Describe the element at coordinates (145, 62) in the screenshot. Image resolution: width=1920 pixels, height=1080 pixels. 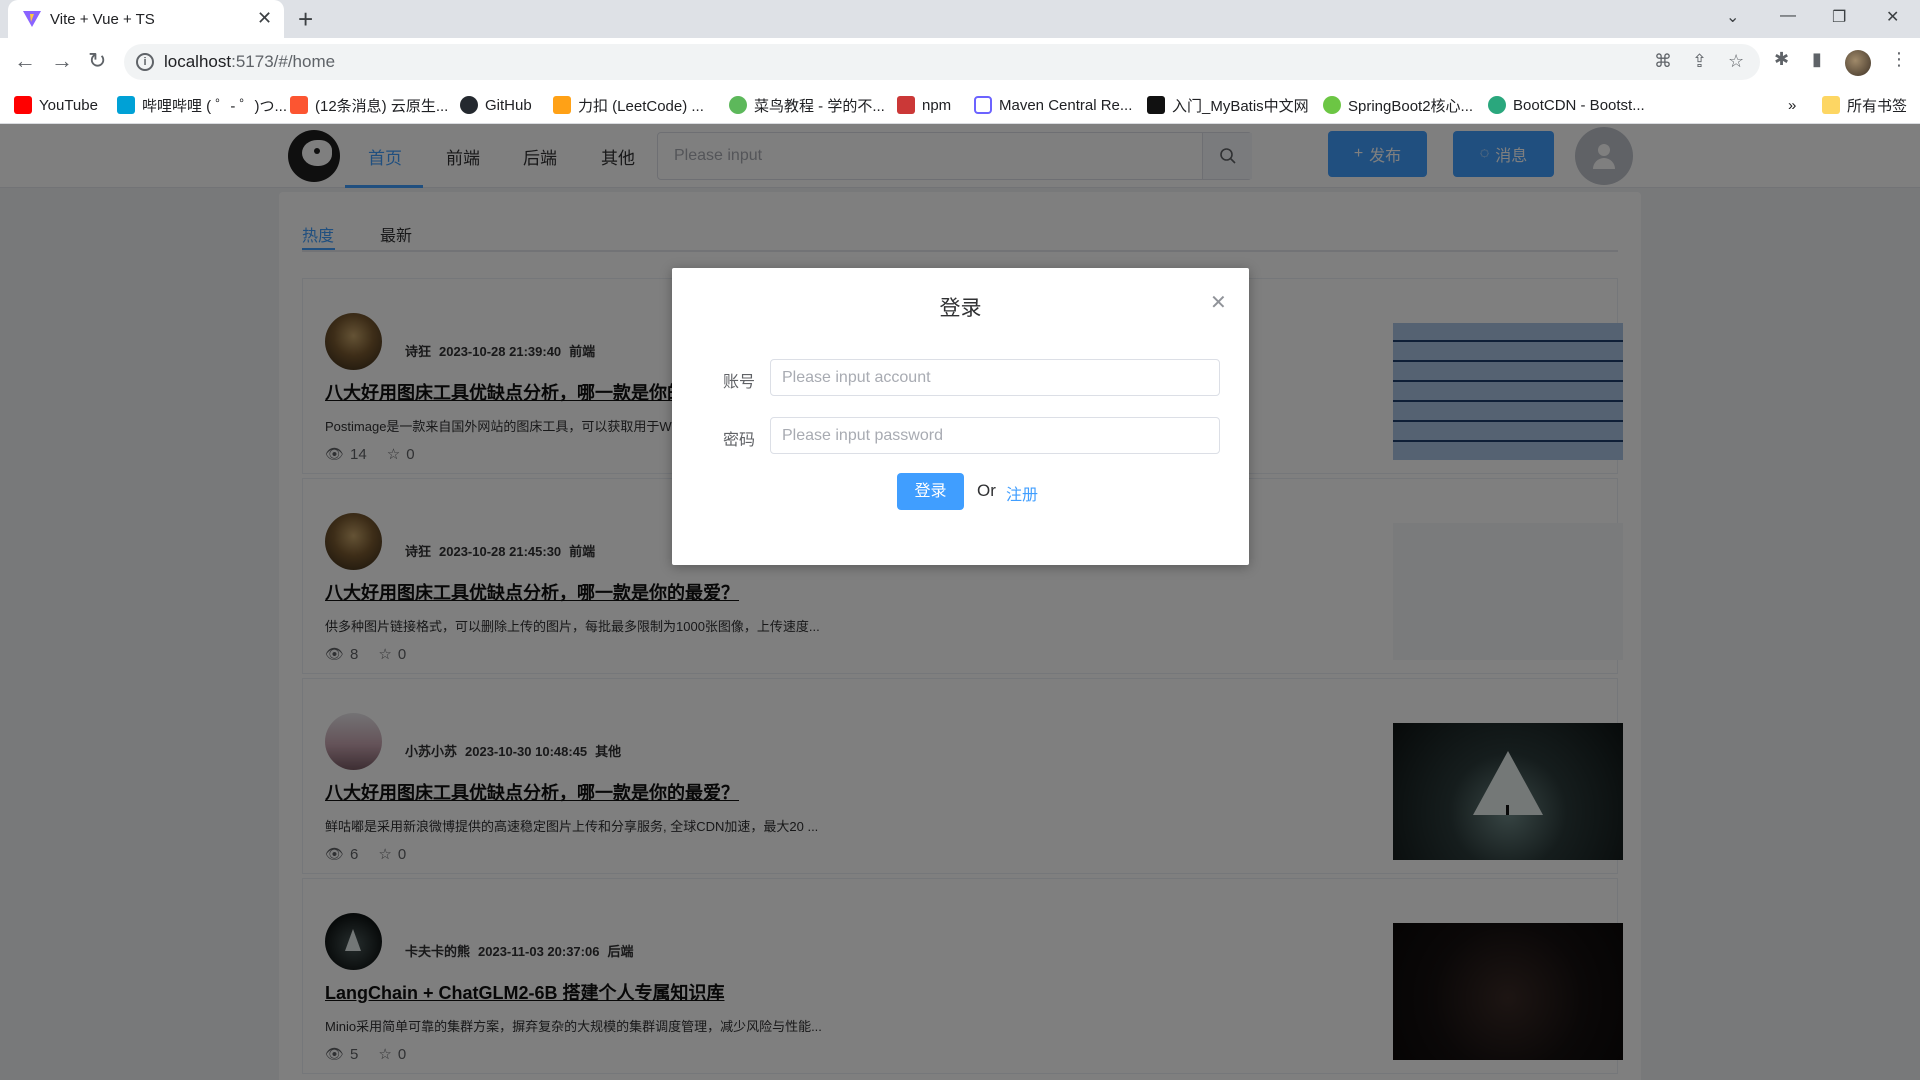
I see `site-info-icon: i` at that location.